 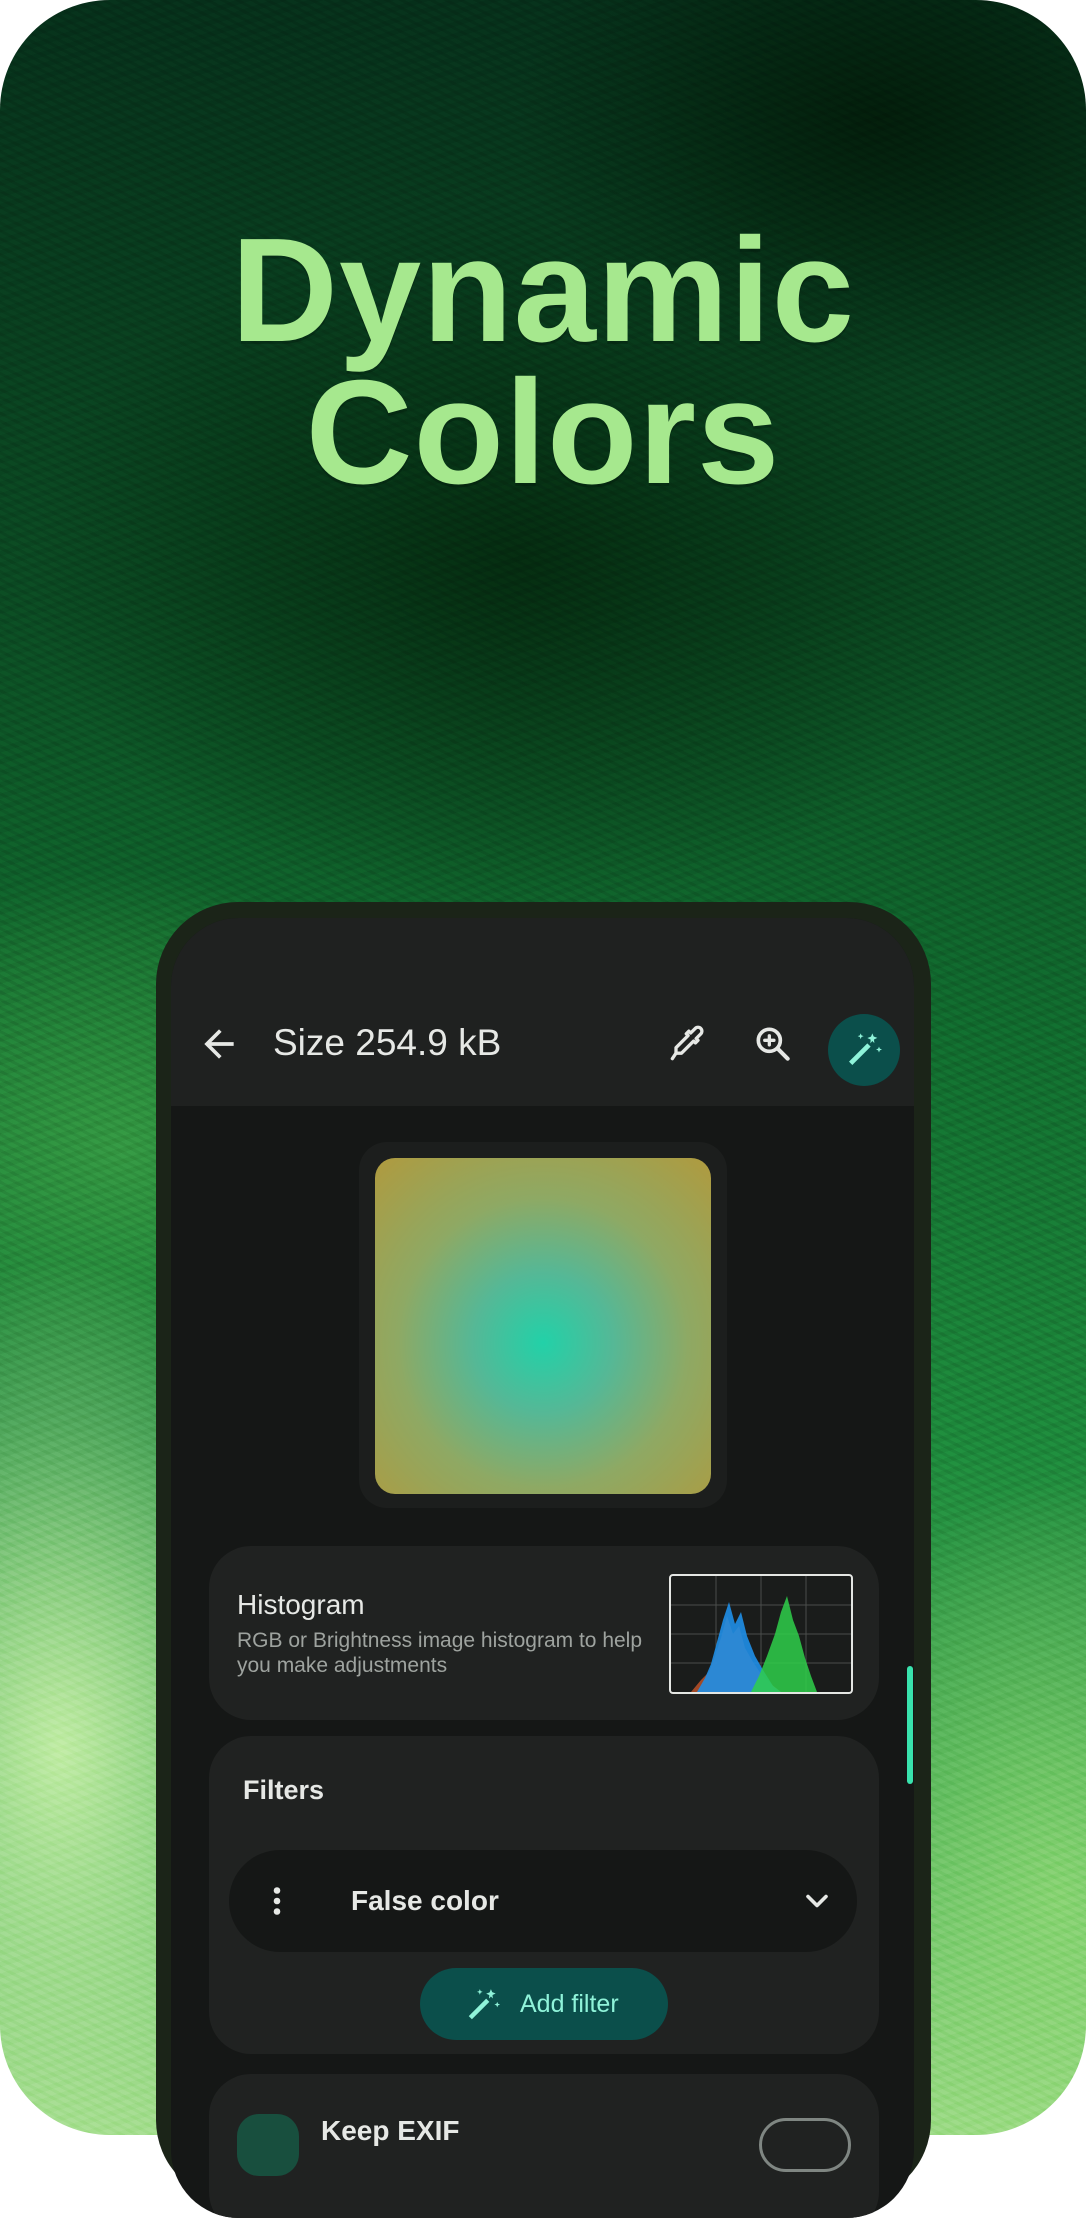 I want to click on keep-exif-label: Keep EXIF, so click(x=390, y=2130).